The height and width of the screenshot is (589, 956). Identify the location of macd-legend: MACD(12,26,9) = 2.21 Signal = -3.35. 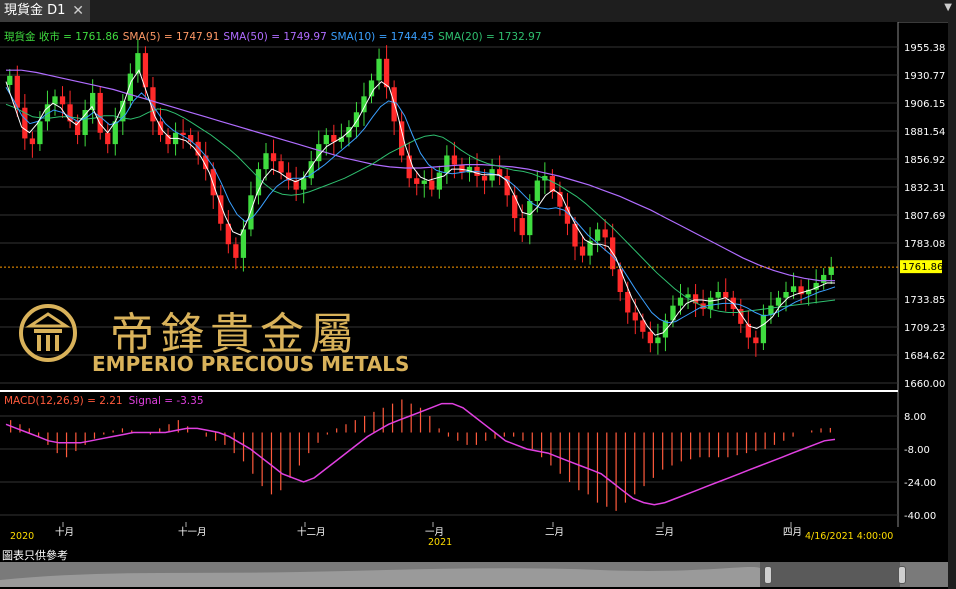
(104, 401).